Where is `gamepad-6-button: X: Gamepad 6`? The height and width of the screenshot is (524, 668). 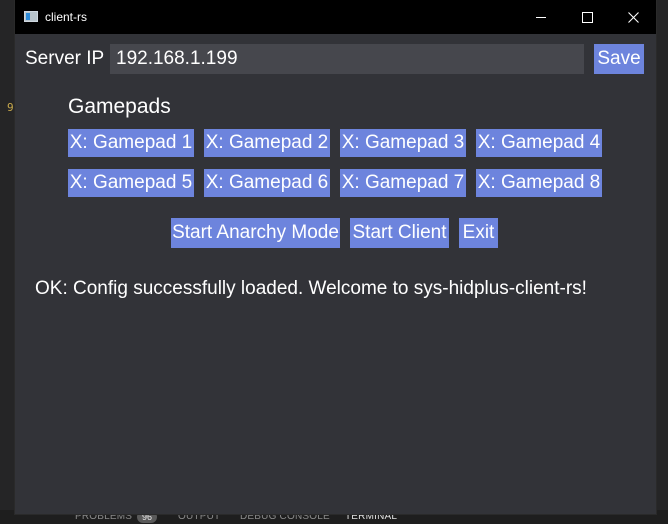 gamepad-6-button: X: Gamepad 6 is located at coordinates (267, 183).